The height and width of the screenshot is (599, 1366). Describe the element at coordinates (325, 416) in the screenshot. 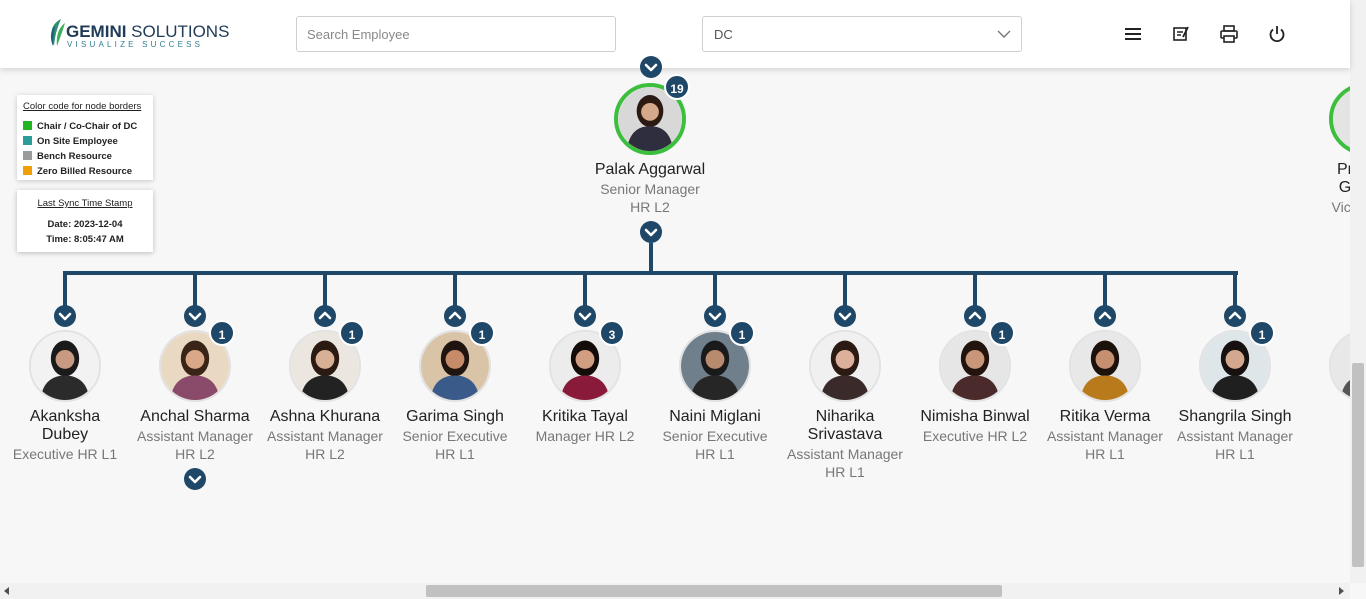

I see `employee-name: Ashna Khurana` at that location.